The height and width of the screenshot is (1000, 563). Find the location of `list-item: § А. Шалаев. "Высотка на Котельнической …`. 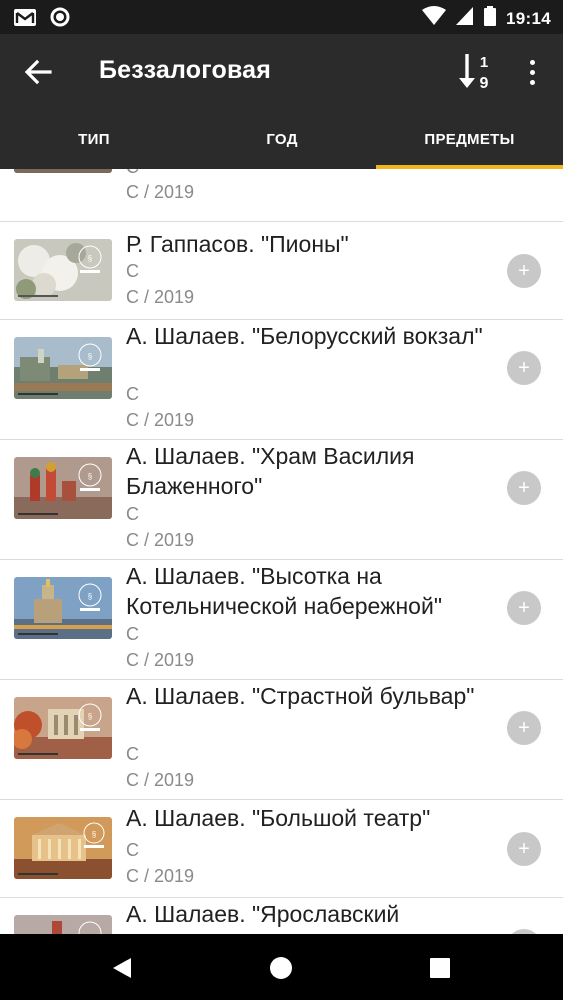

list-item: § А. Шалаев. "Высотка на Котельнической … is located at coordinates (281, 620).